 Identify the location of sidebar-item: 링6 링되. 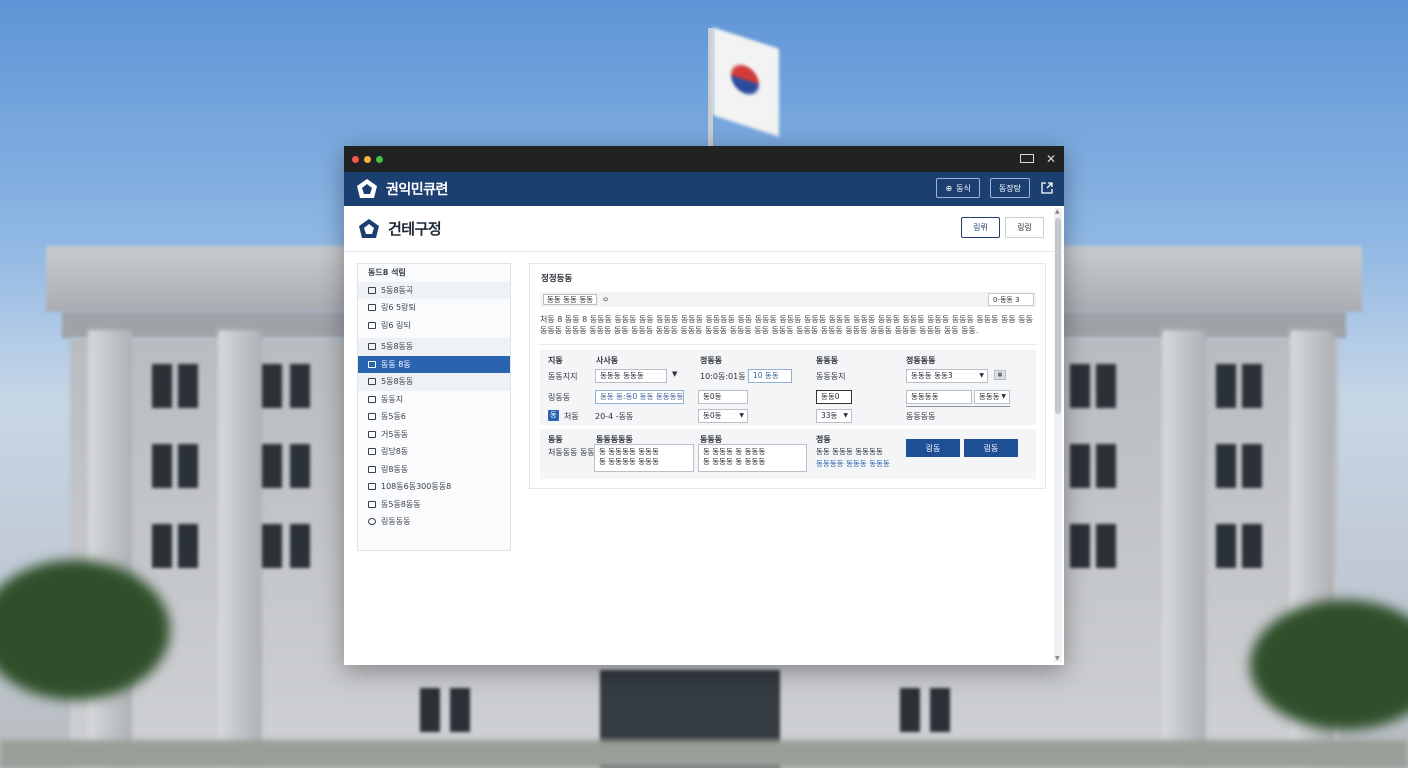
(434, 326).